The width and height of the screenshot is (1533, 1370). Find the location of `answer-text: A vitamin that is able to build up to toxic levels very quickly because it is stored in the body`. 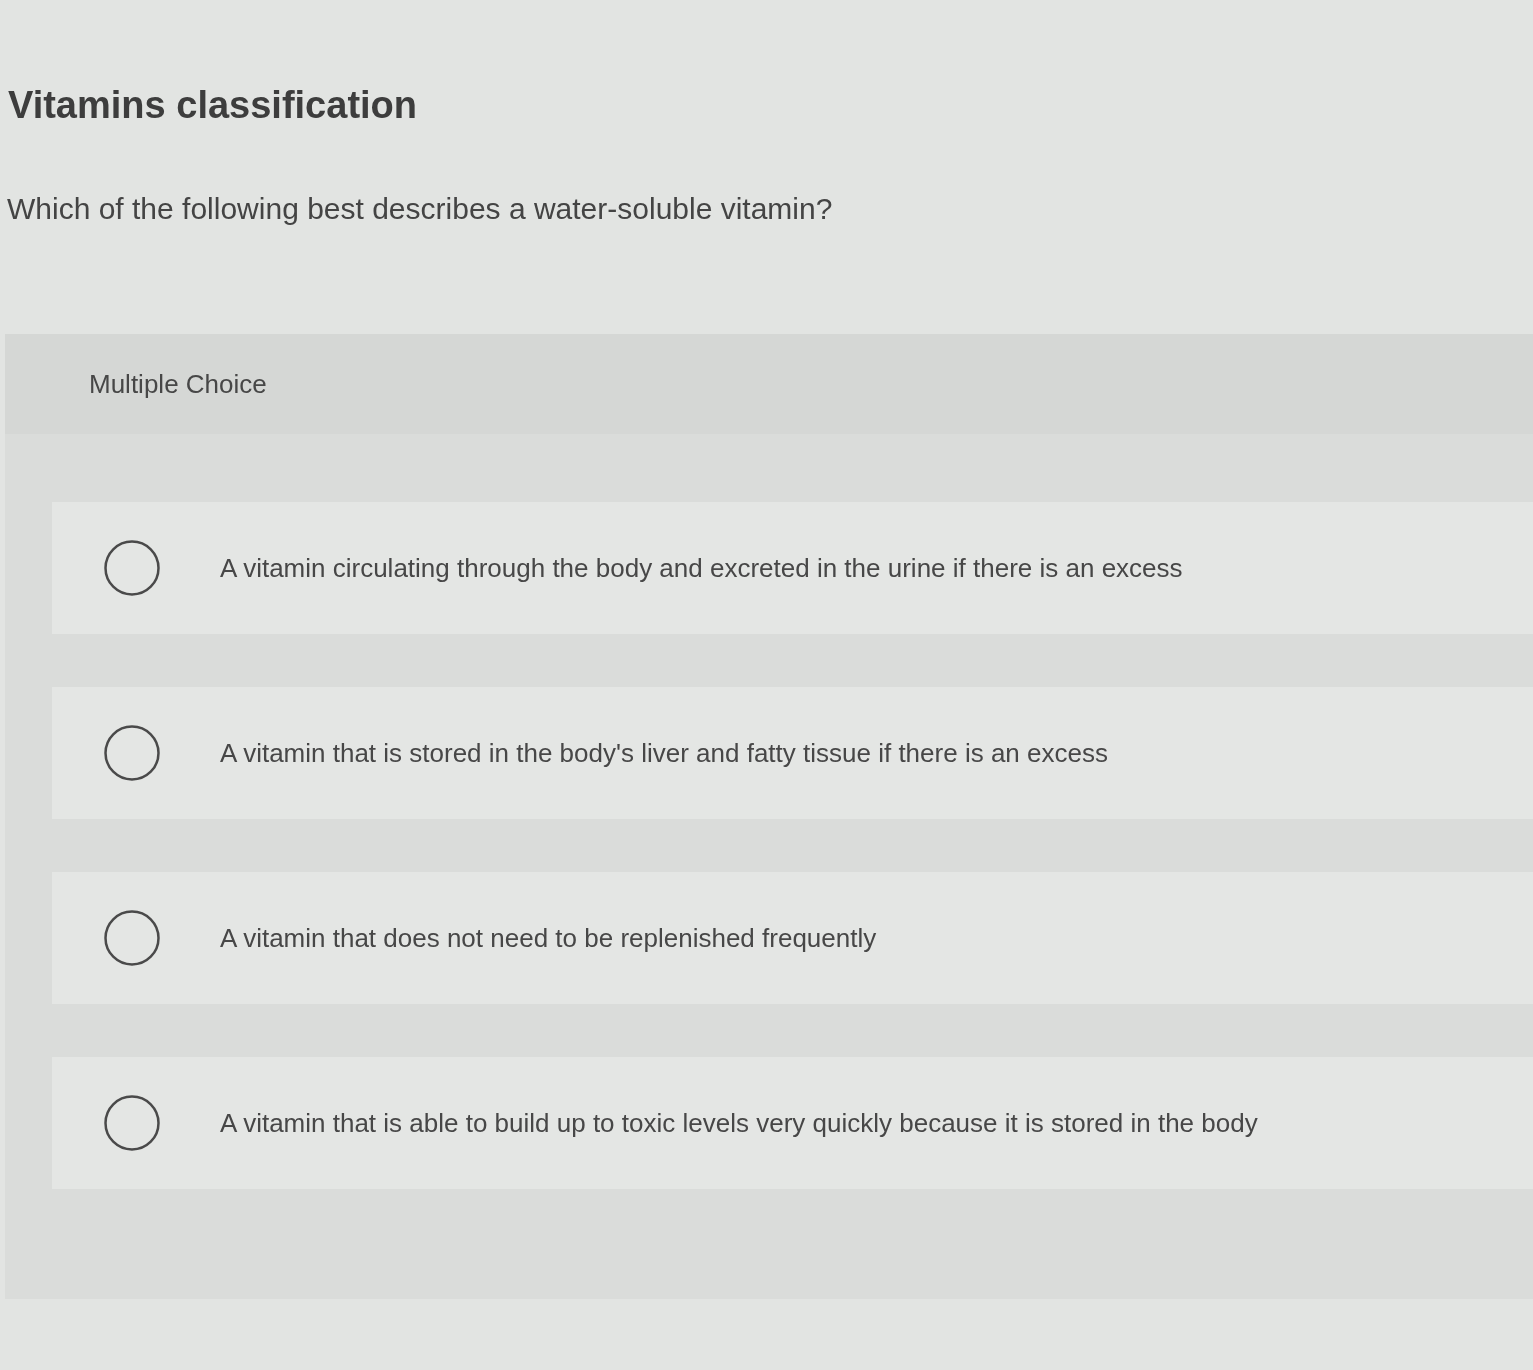

answer-text: A vitamin that is able to build up to toxic levels very quickly because it is stored in the body is located at coordinates (739, 1123).